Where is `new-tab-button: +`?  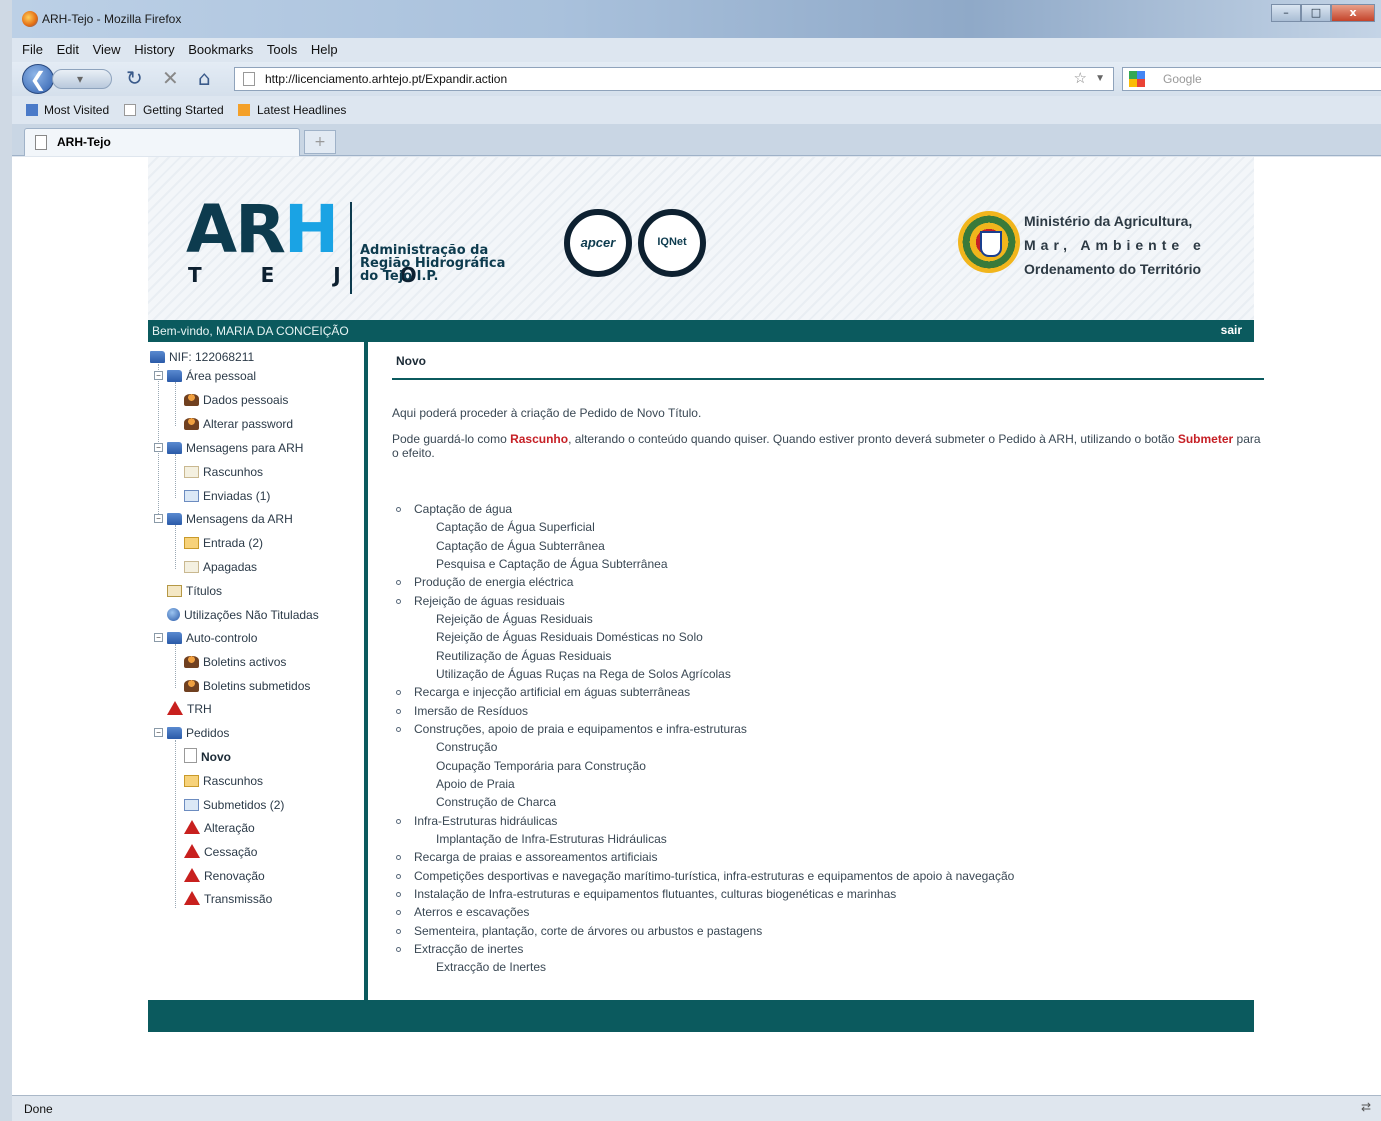 new-tab-button: + is located at coordinates (320, 142).